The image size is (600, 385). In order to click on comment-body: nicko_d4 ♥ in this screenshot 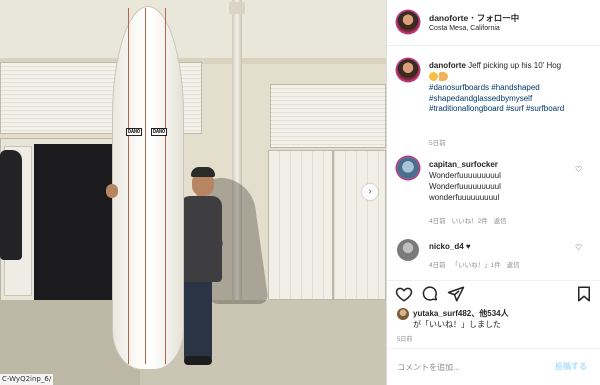, I will do `click(499, 246)`.